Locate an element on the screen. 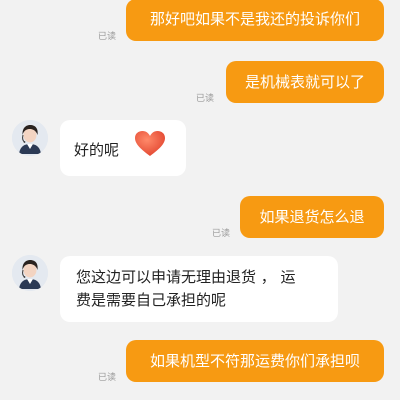  incoming-message-bubble: 您这边可以申请无理由退货 ， 运 费是需要自己承担的呢 is located at coordinates (199, 289).